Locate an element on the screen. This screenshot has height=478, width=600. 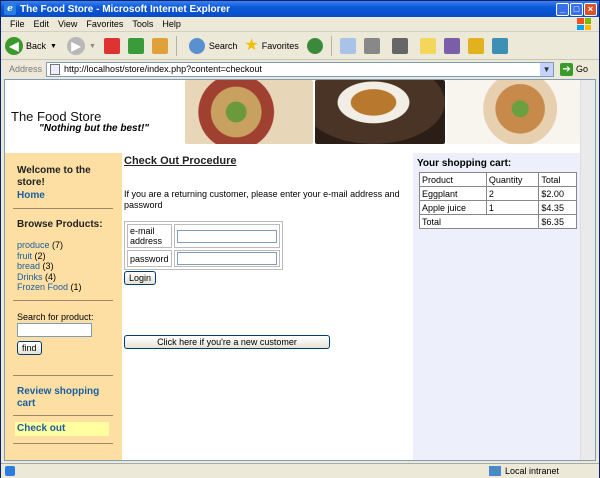
menu-view: View is located at coordinates (67, 24).